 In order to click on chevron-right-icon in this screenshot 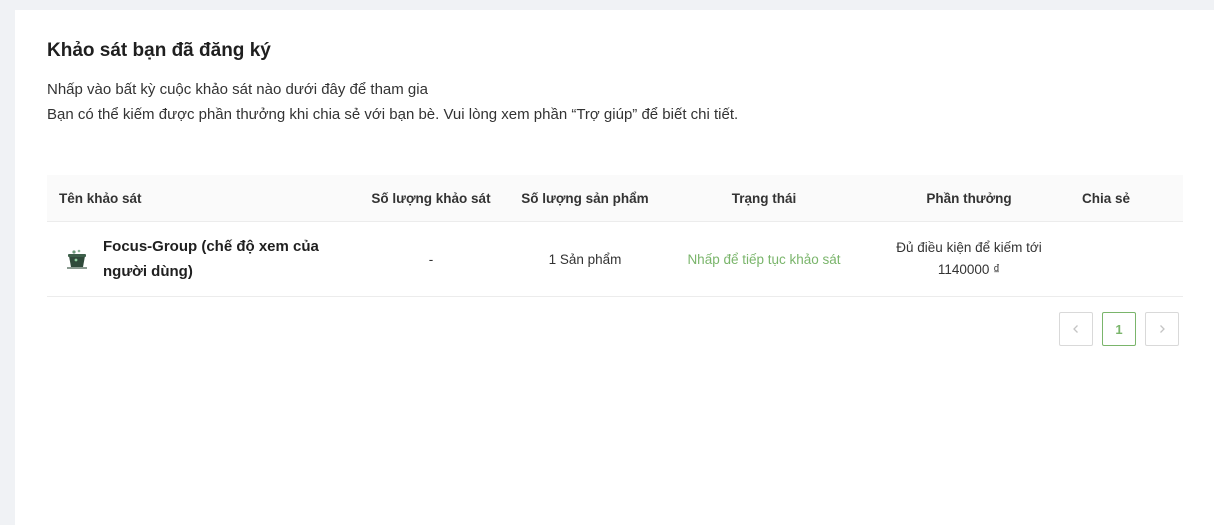, I will do `click(1162, 329)`.